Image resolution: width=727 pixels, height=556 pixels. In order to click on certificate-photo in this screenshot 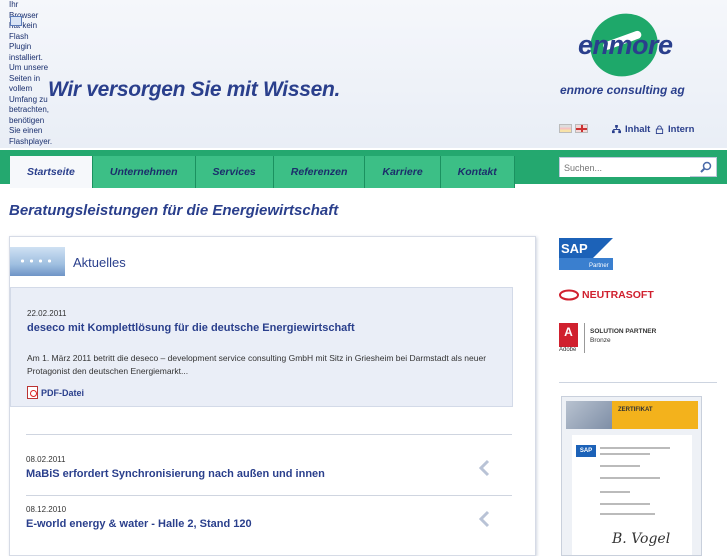, I will do `click(589, 415)`.